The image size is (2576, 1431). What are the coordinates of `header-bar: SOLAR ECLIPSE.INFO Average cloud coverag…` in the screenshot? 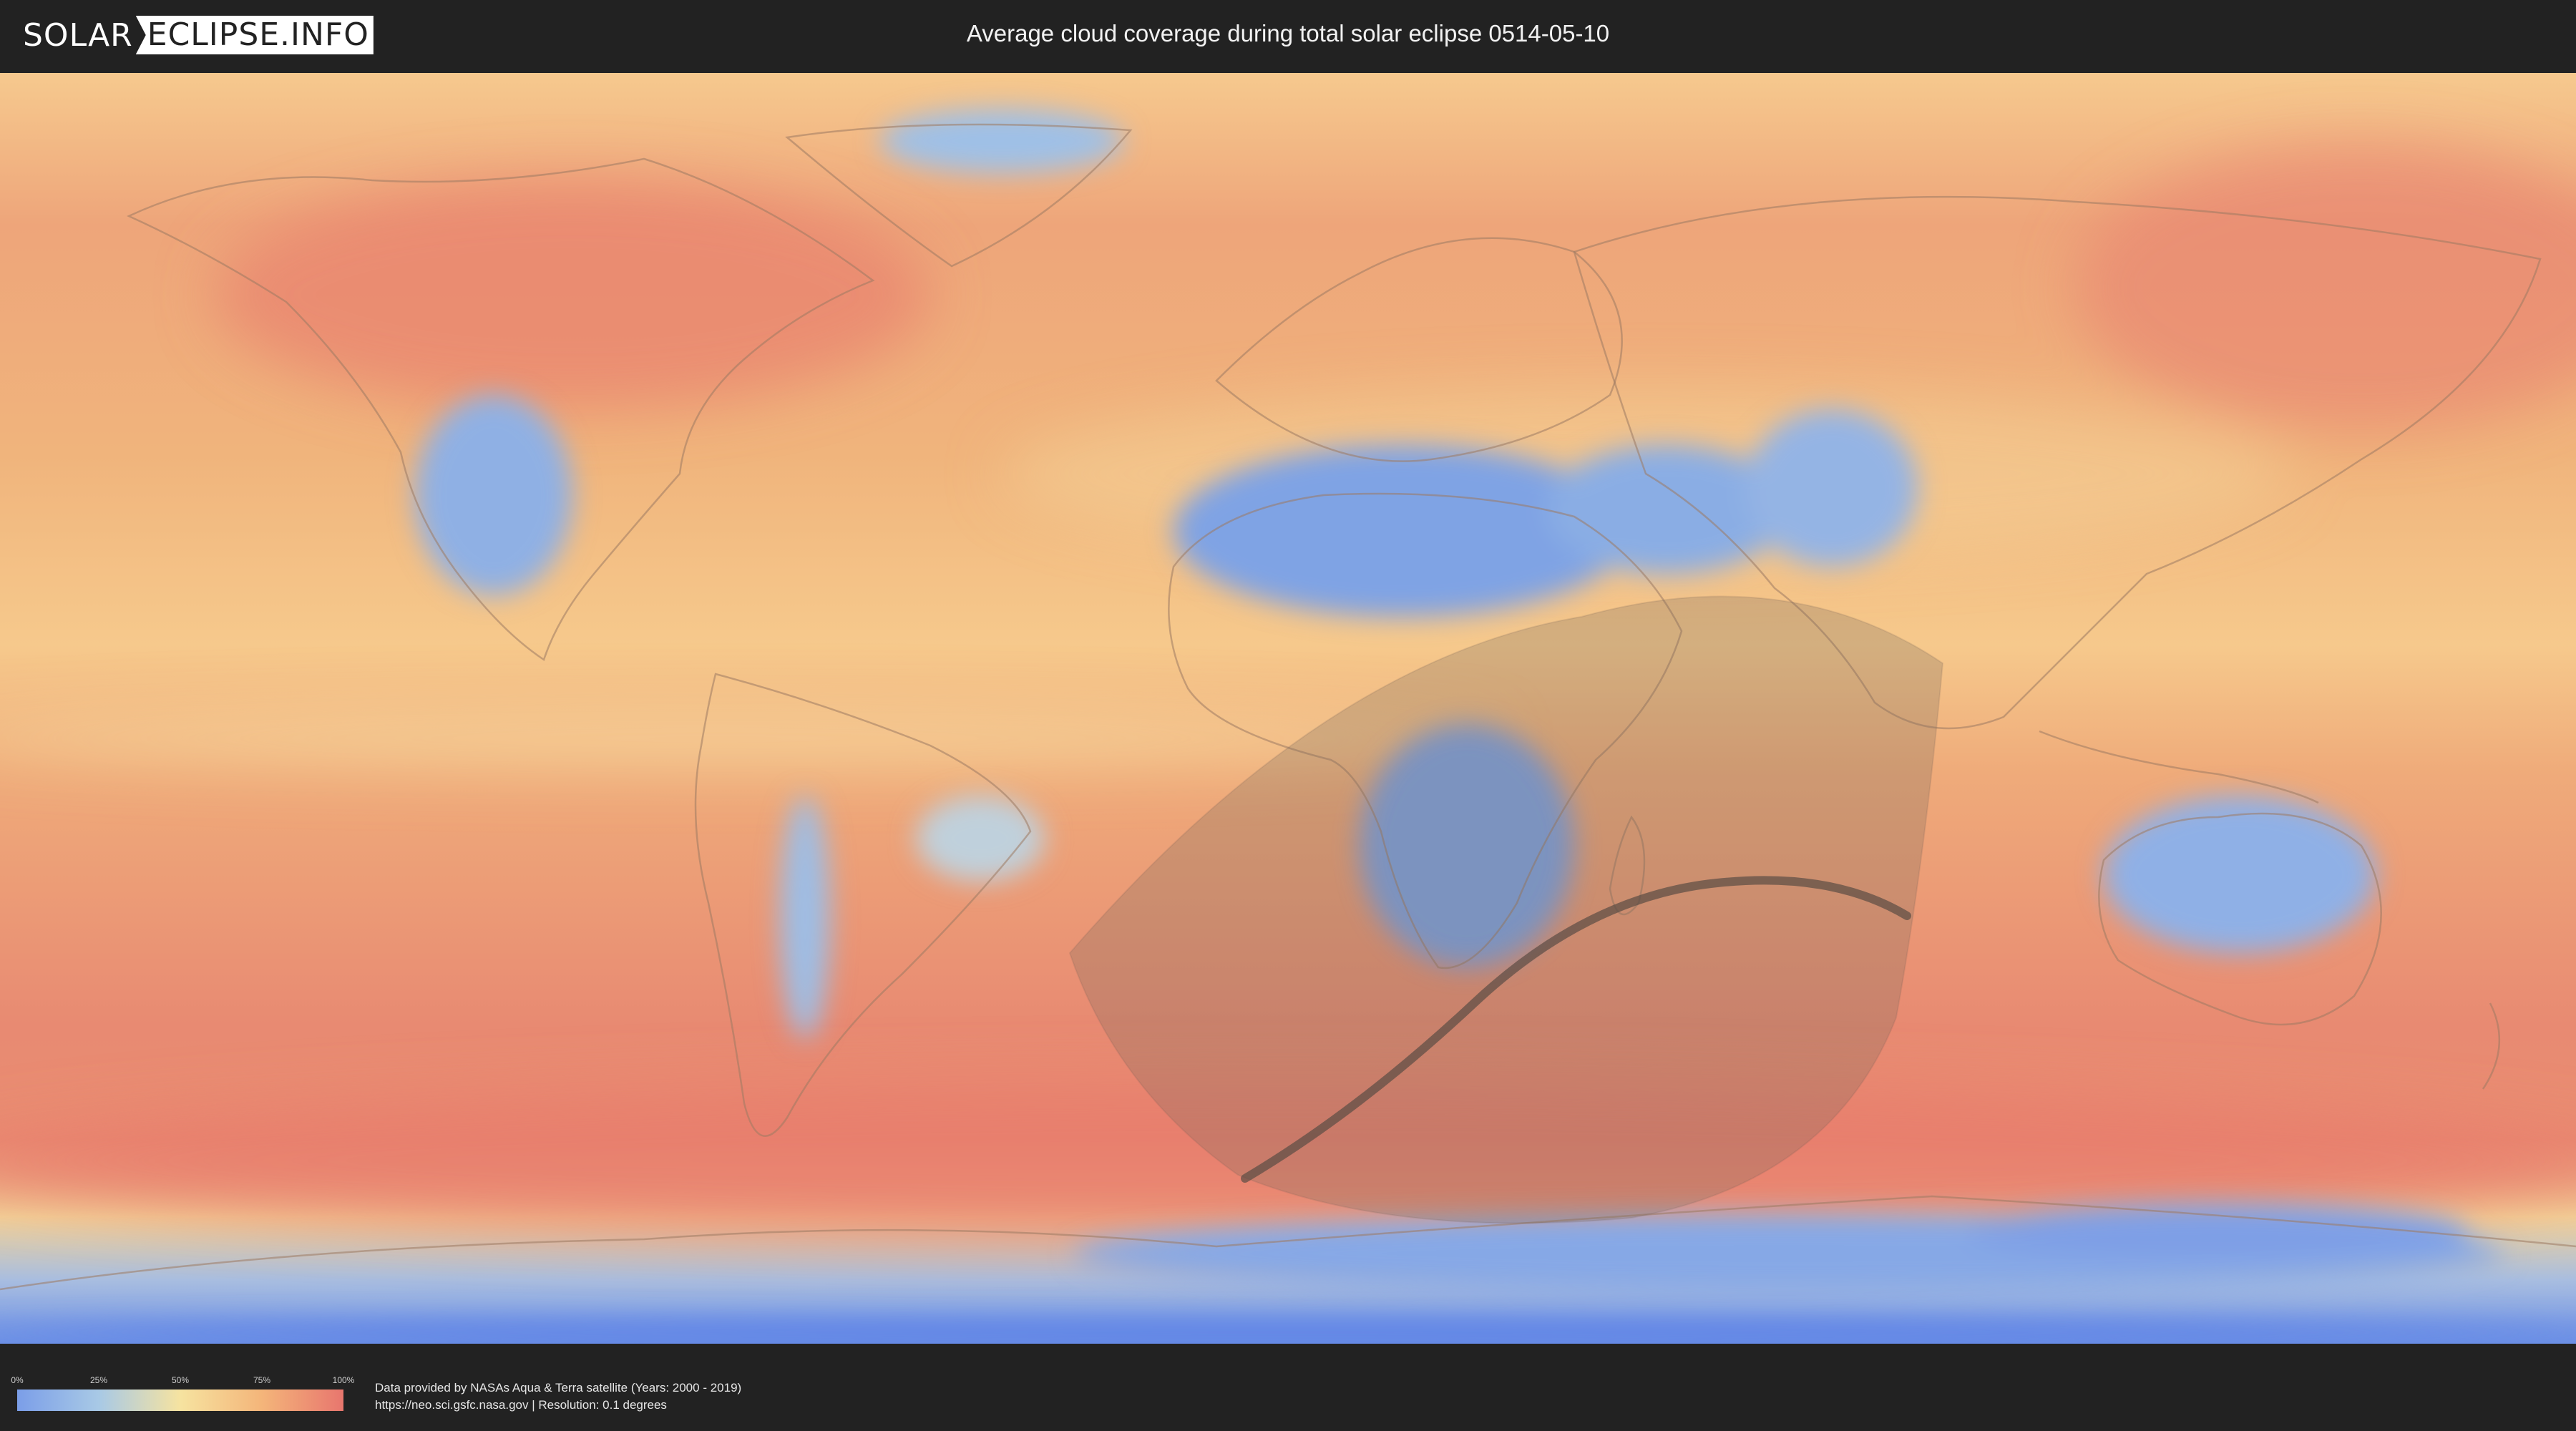 It's located at (1288, 36).